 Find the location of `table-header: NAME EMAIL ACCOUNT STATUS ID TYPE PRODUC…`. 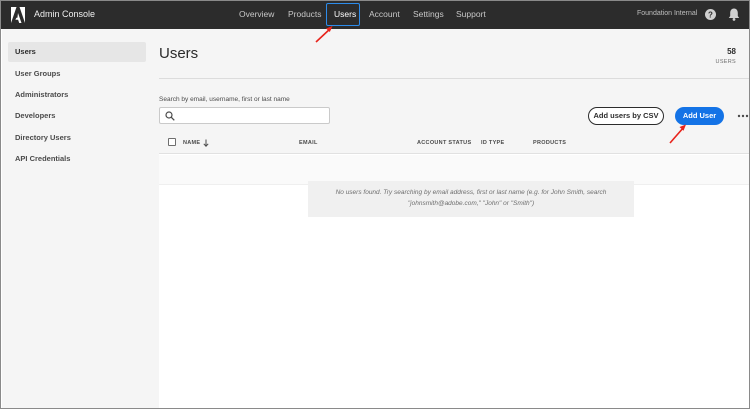

table-header: NAME EMAIL ACCOUNT STATUS ID TYPE PRODUC… is located at coordinates (454, 143).